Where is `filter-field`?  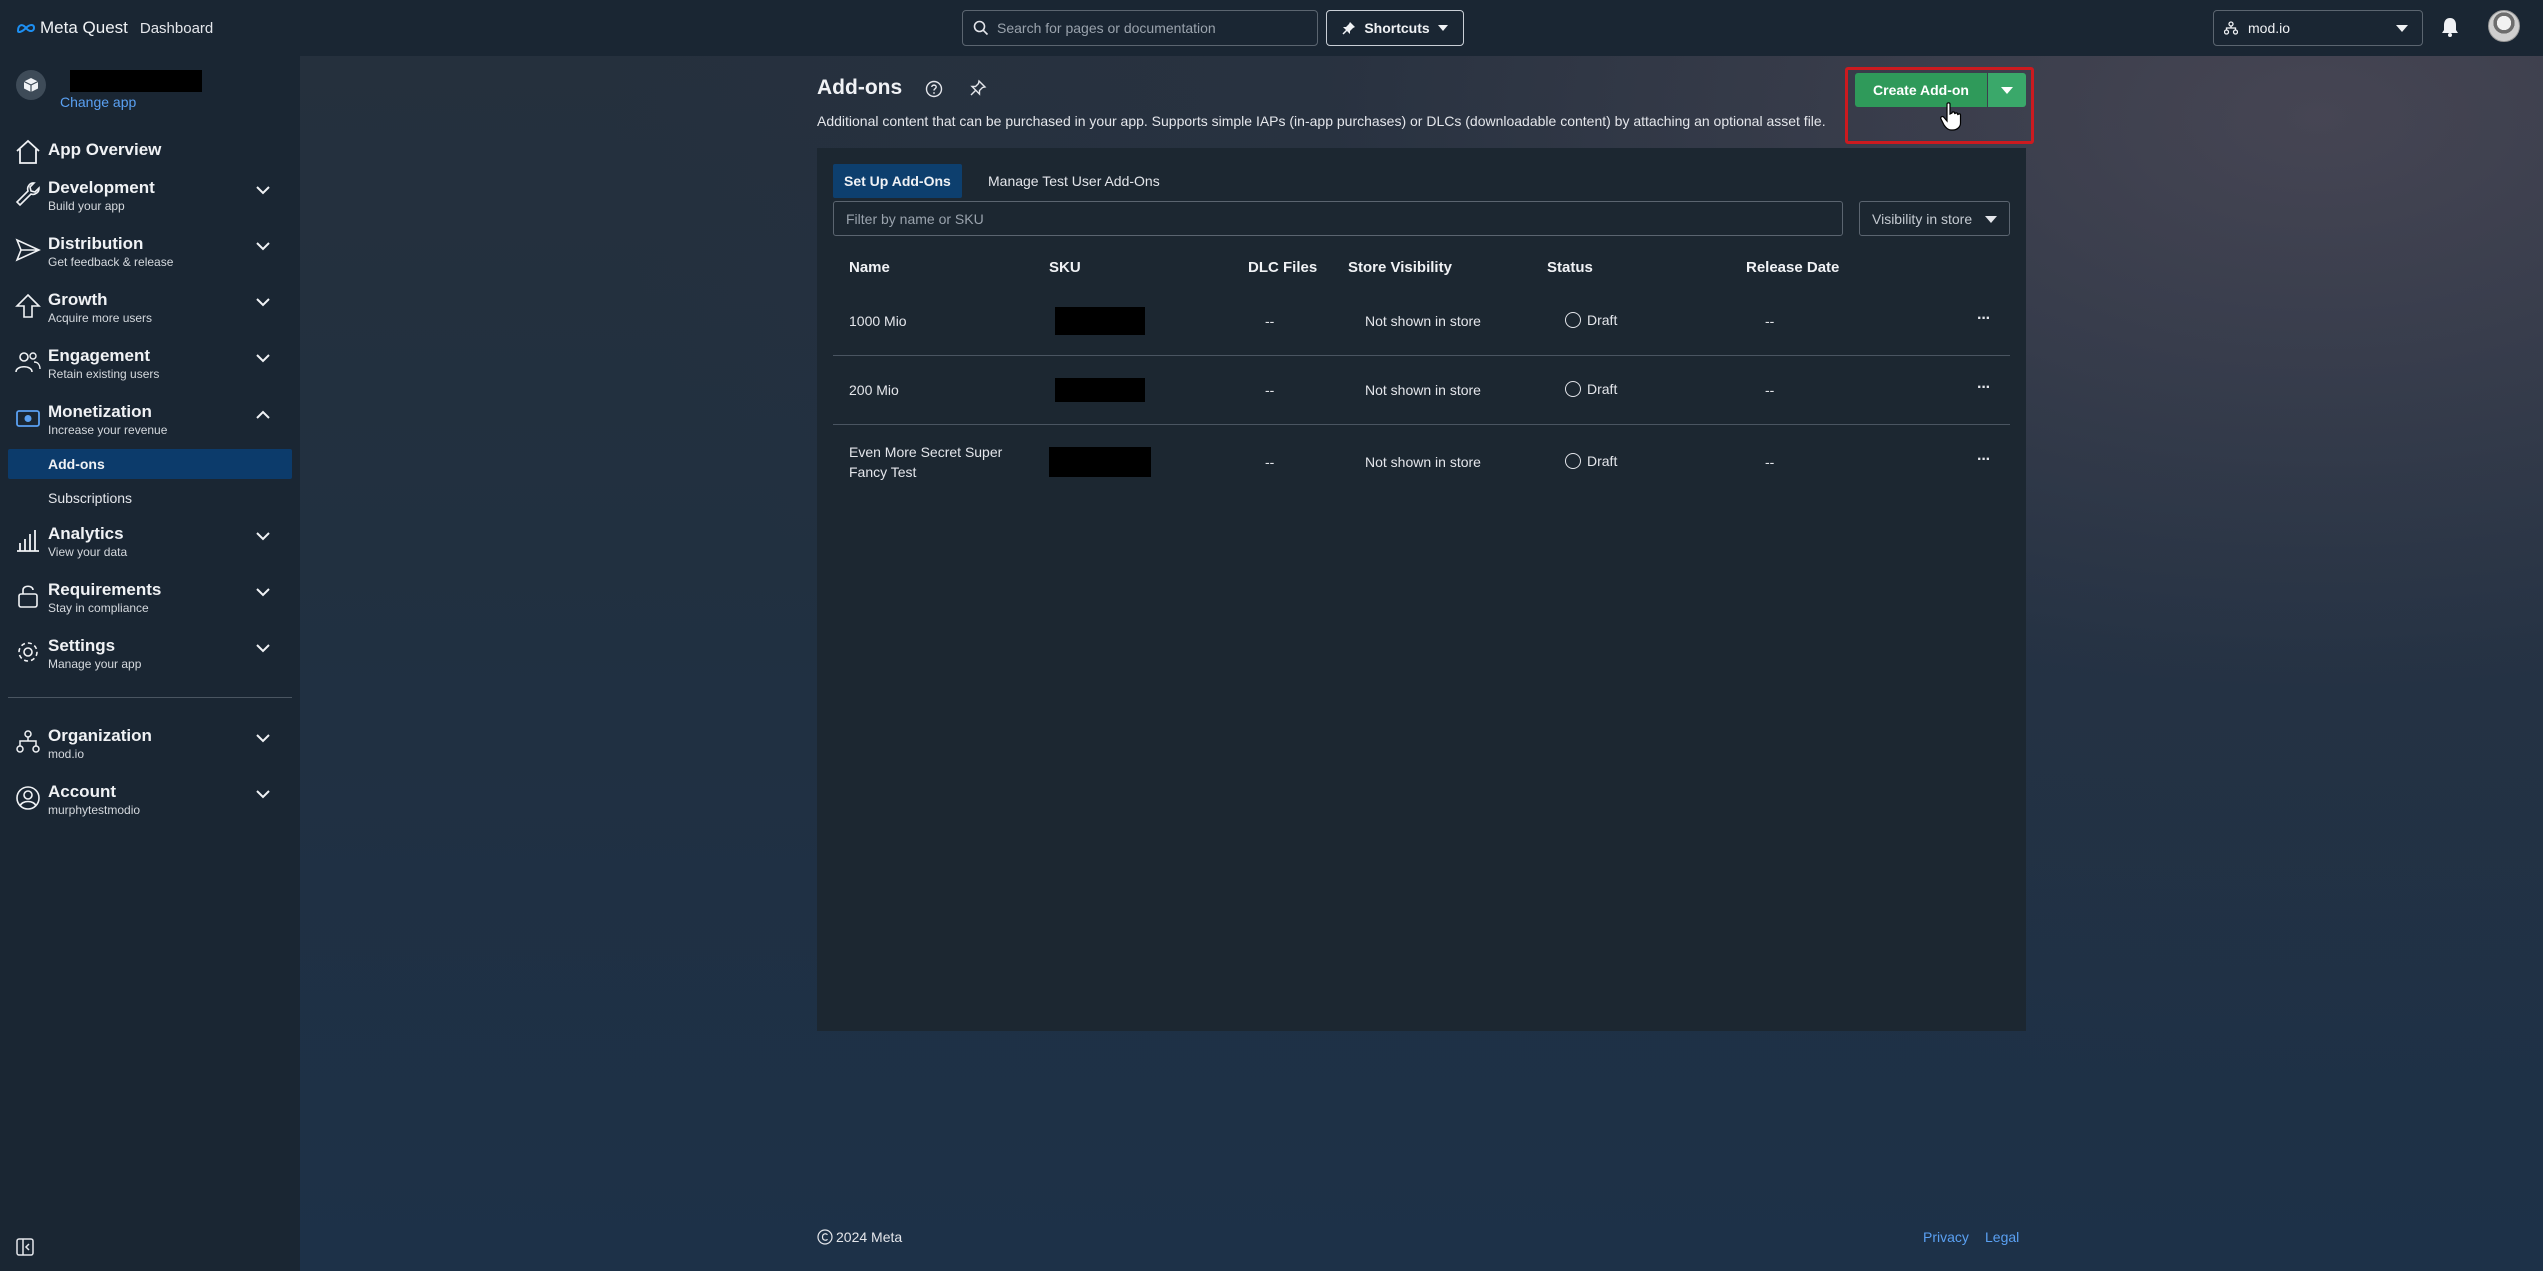
filter-field is located at coordinates (1338, 218).